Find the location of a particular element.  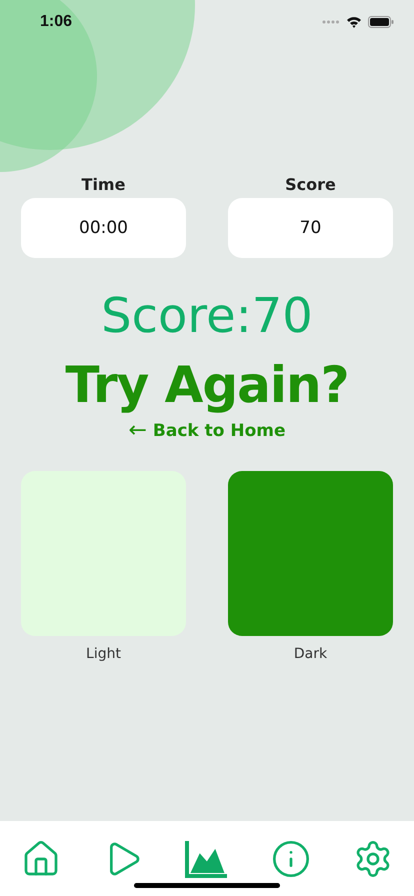

stat-label: Score is located at coordinates (310, 184).